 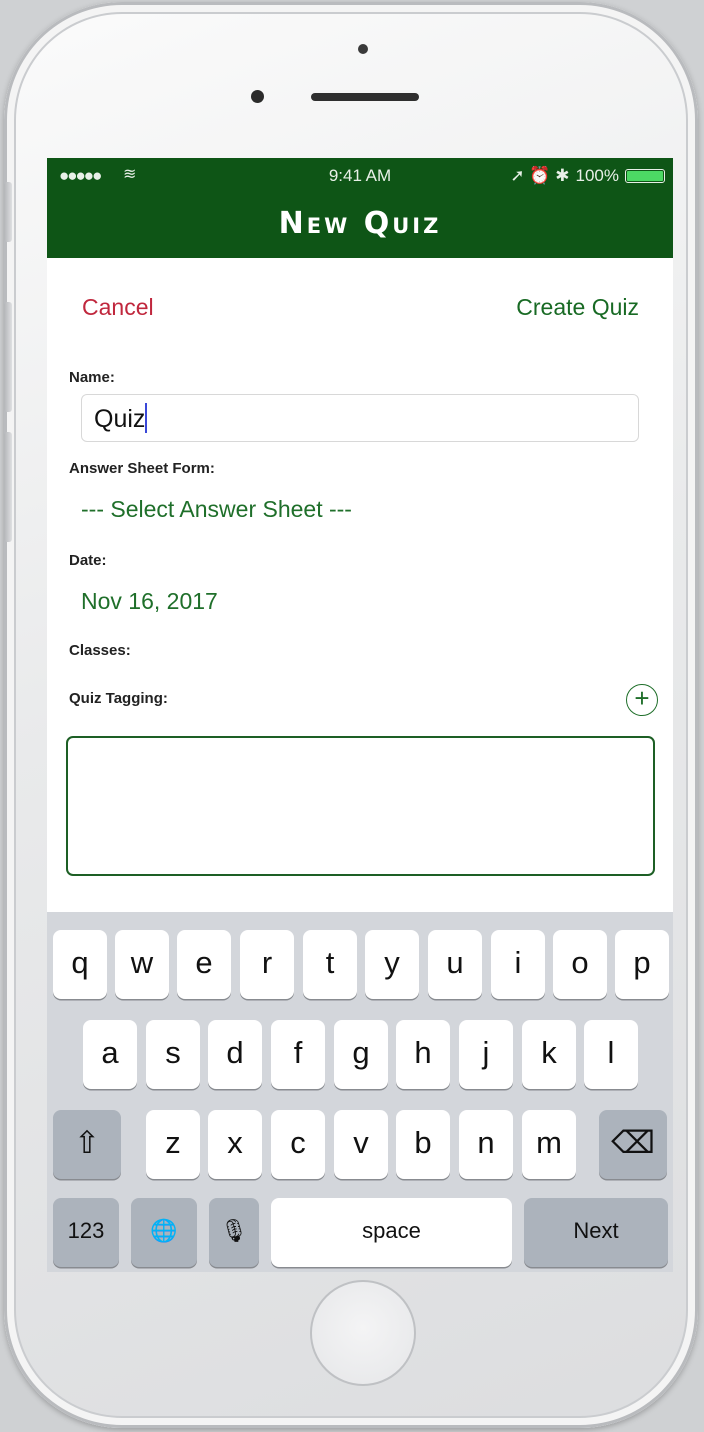 I want to click on date-picker: Nov 16, 2017, so click(x=149, y=601).